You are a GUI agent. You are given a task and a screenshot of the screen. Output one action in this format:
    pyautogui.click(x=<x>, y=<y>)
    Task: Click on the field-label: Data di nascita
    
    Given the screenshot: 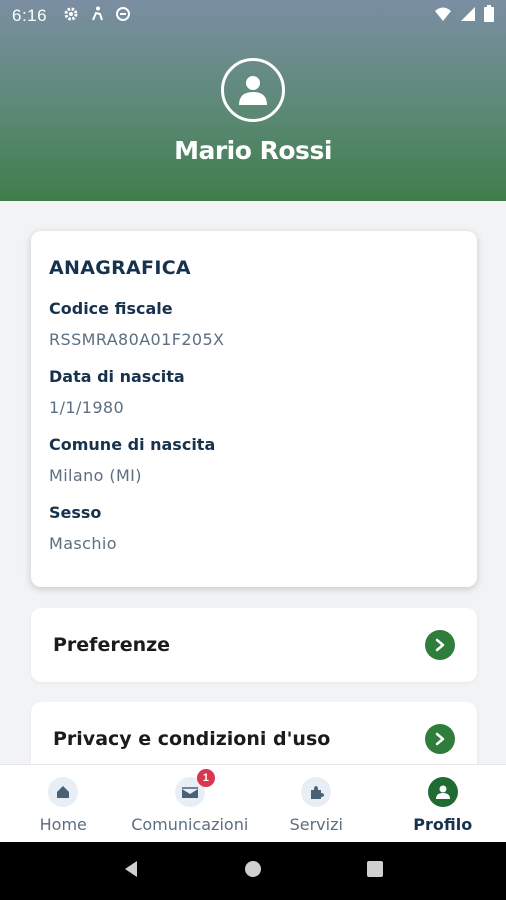 What is the action you would take?
    pyautogui.click(x=117, y=376)
    